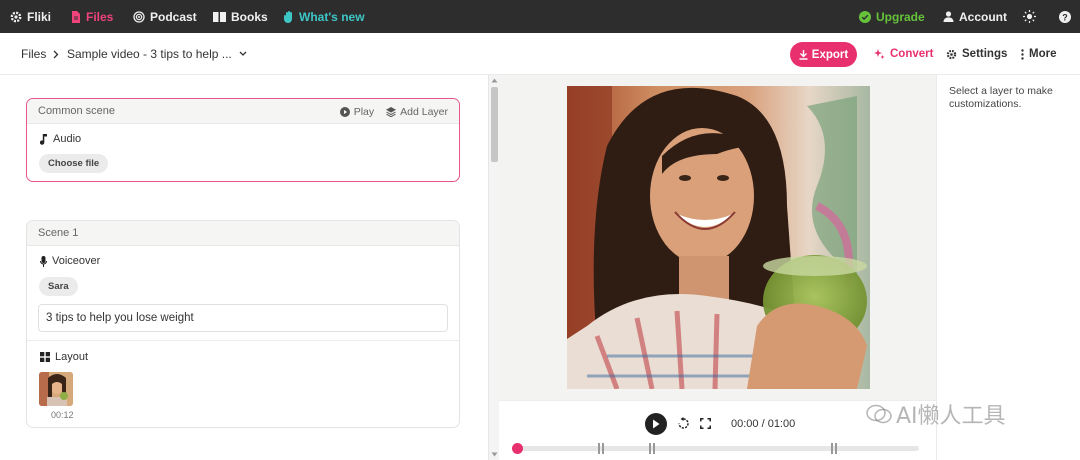 The image size is (1080, 460). What do you see at coordinates (243, 340) in the screenshot?
I see `section-divider` at bounding box center [243, 340].